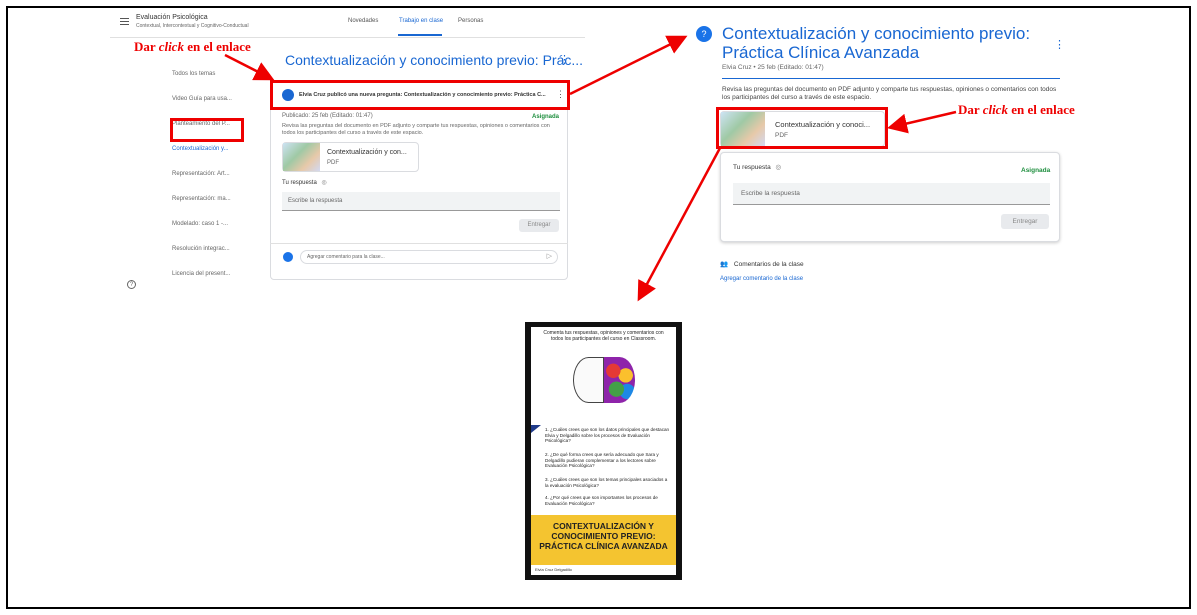  Describe the element at coordinates (679, 224) in the screenshot. I see `arrow-attachment-to-pdf` at that location.